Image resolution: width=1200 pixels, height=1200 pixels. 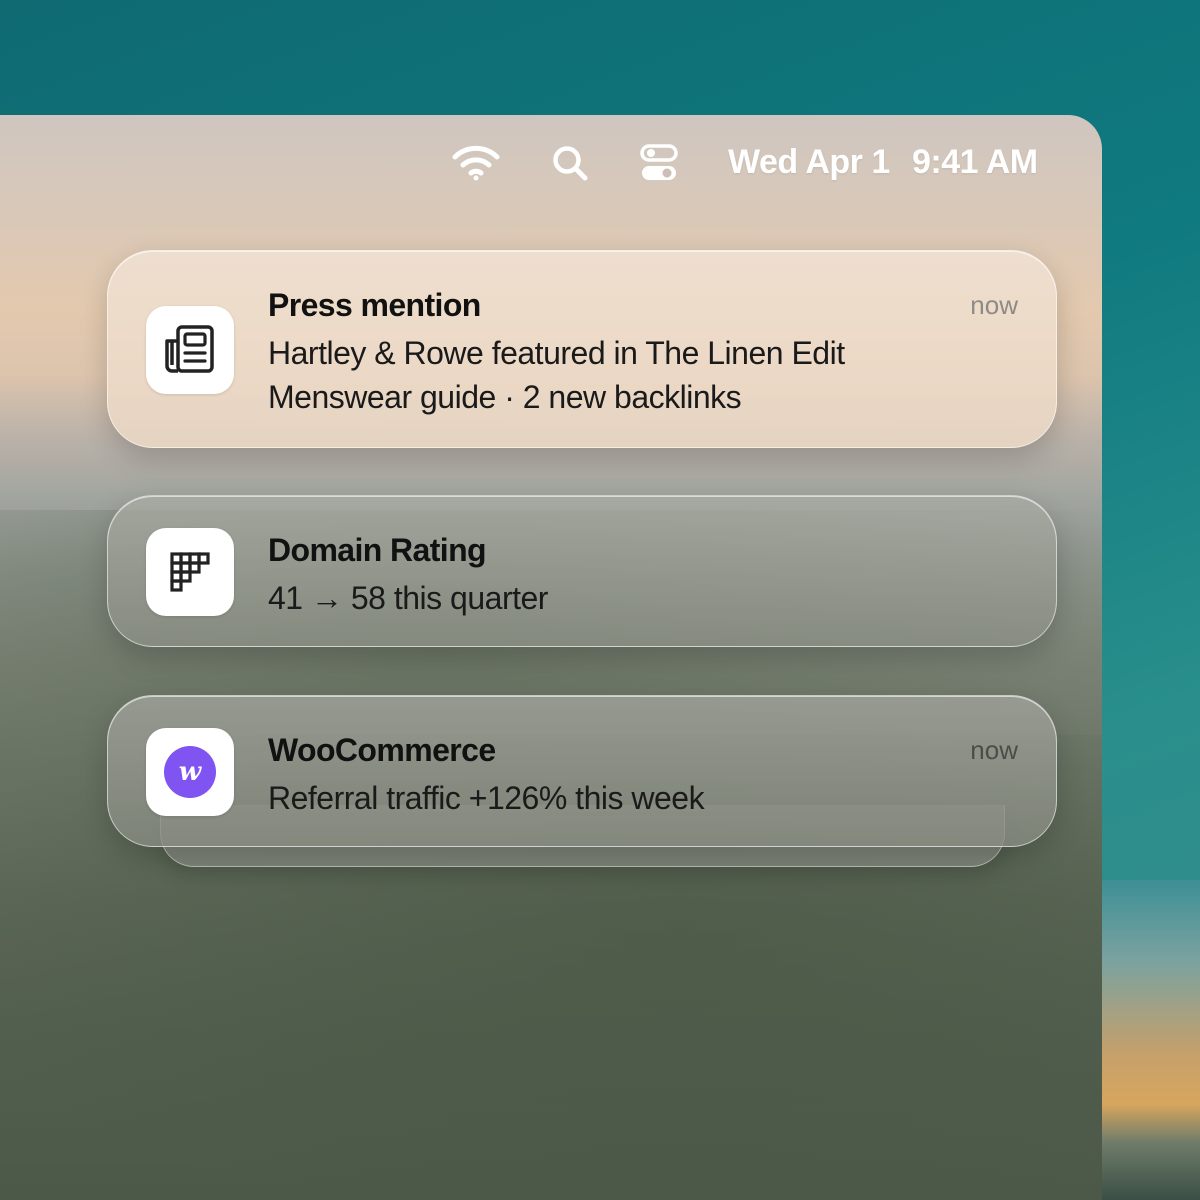 I want to click on control-center-icon, so click(x=659, y=162).